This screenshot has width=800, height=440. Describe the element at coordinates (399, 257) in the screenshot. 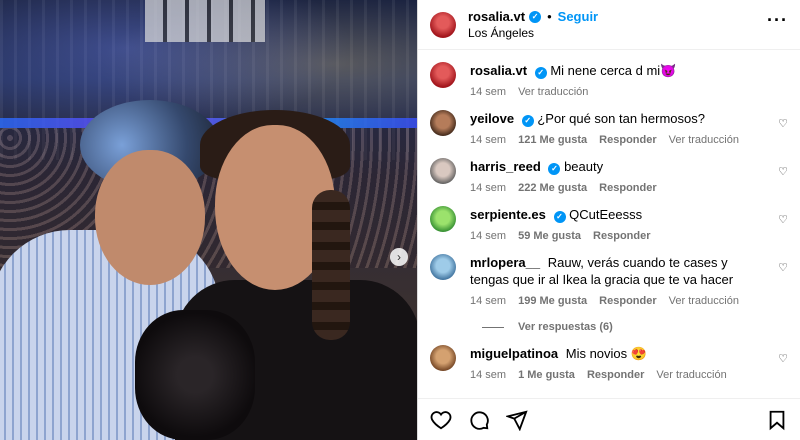

I see `chevron-right-icon: ›` at that location.